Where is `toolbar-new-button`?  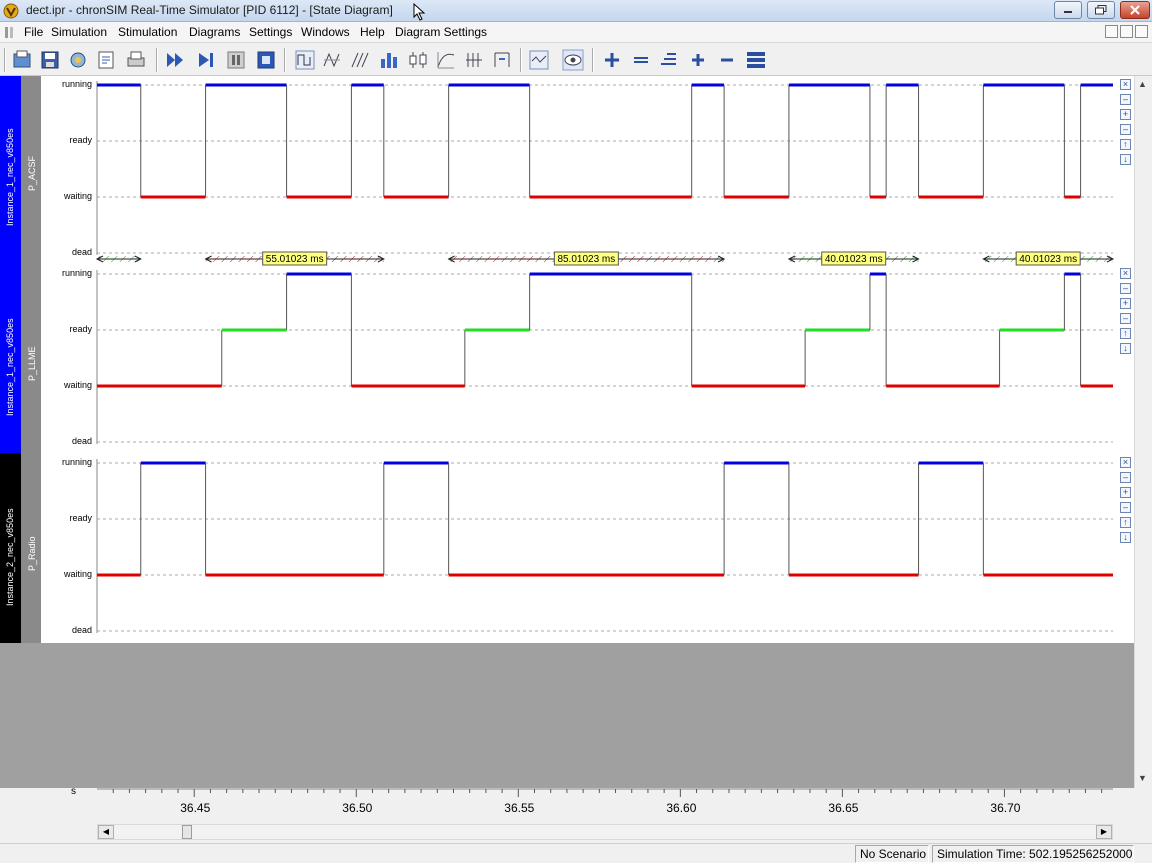
toolbar-new-button is located at coordinates (22, 60).